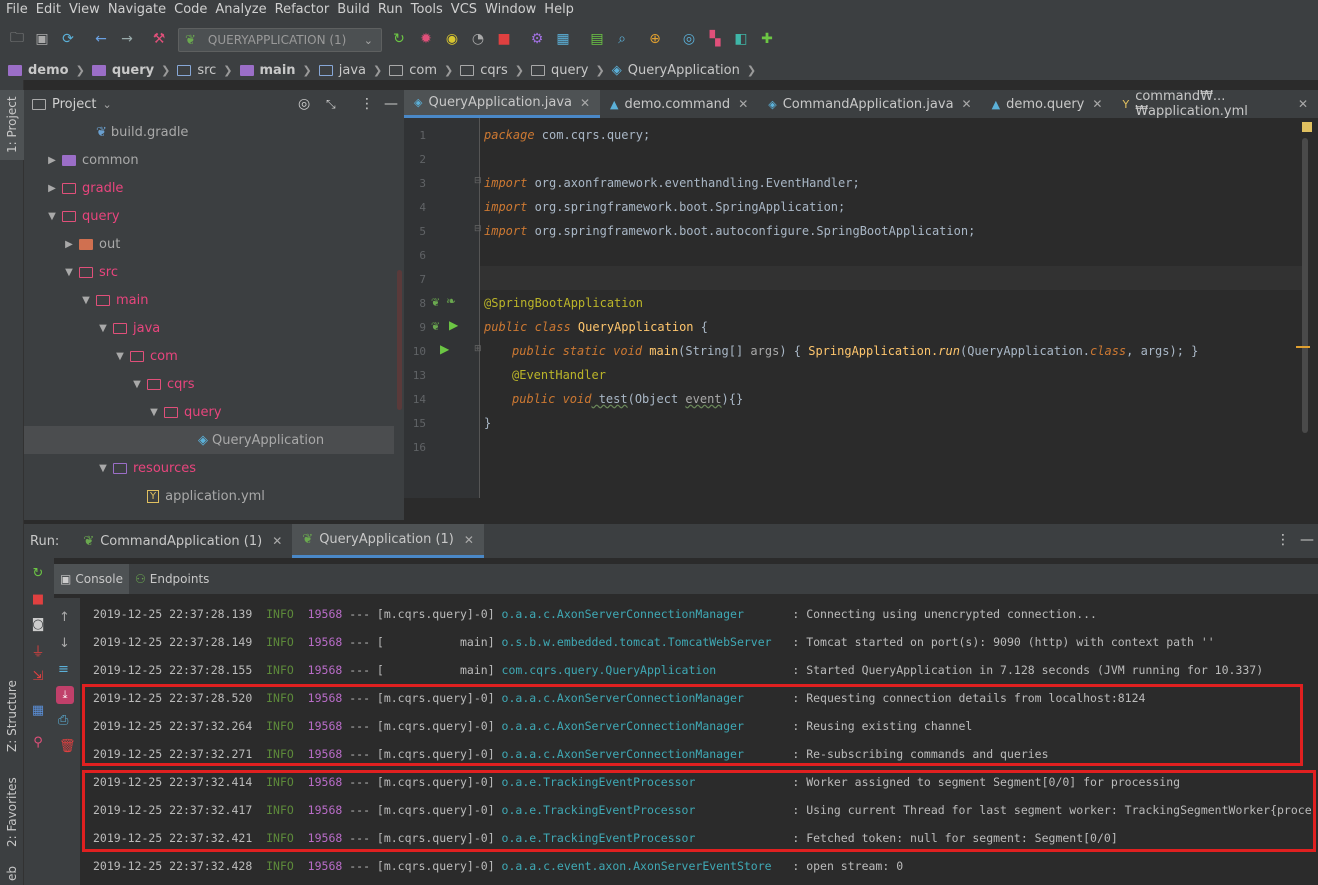 This screenshot has height=885, width=1318. What do you see at coordinates (267, 70) in the screenshot?
I see `breadcrumb-item: main` at bounding box center [267, 70].